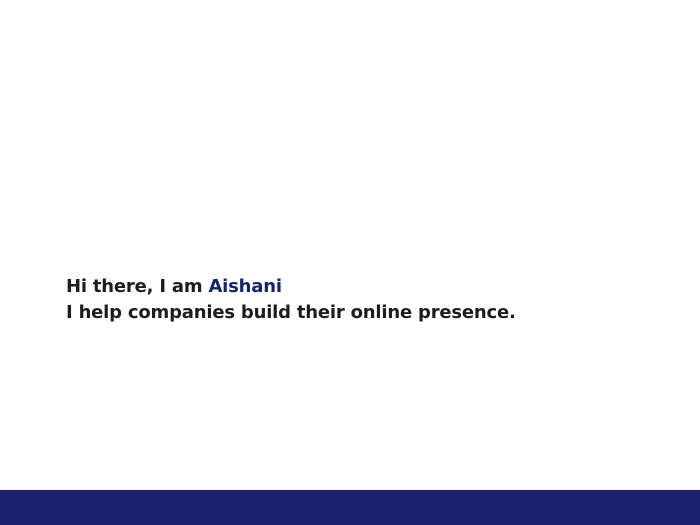 The width and height of the screenshot is (700, 525). Describe the element at coordinates (350, 507) in the screenshot. I see `footer-bar` at that location.